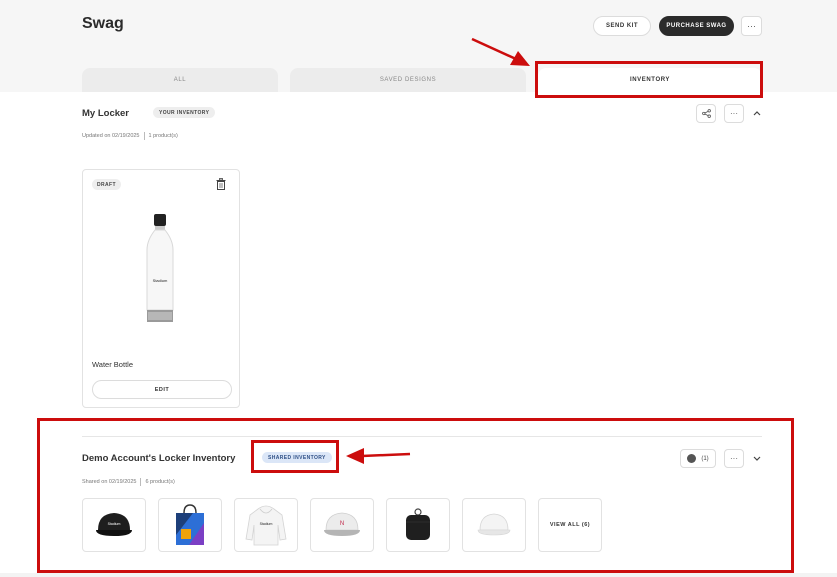 The image size is (837, 577). What do you see at coordinates (163, 136) in the screenshot?
I see `product-count: 1 product(s)` at bounding box center [163, 136].